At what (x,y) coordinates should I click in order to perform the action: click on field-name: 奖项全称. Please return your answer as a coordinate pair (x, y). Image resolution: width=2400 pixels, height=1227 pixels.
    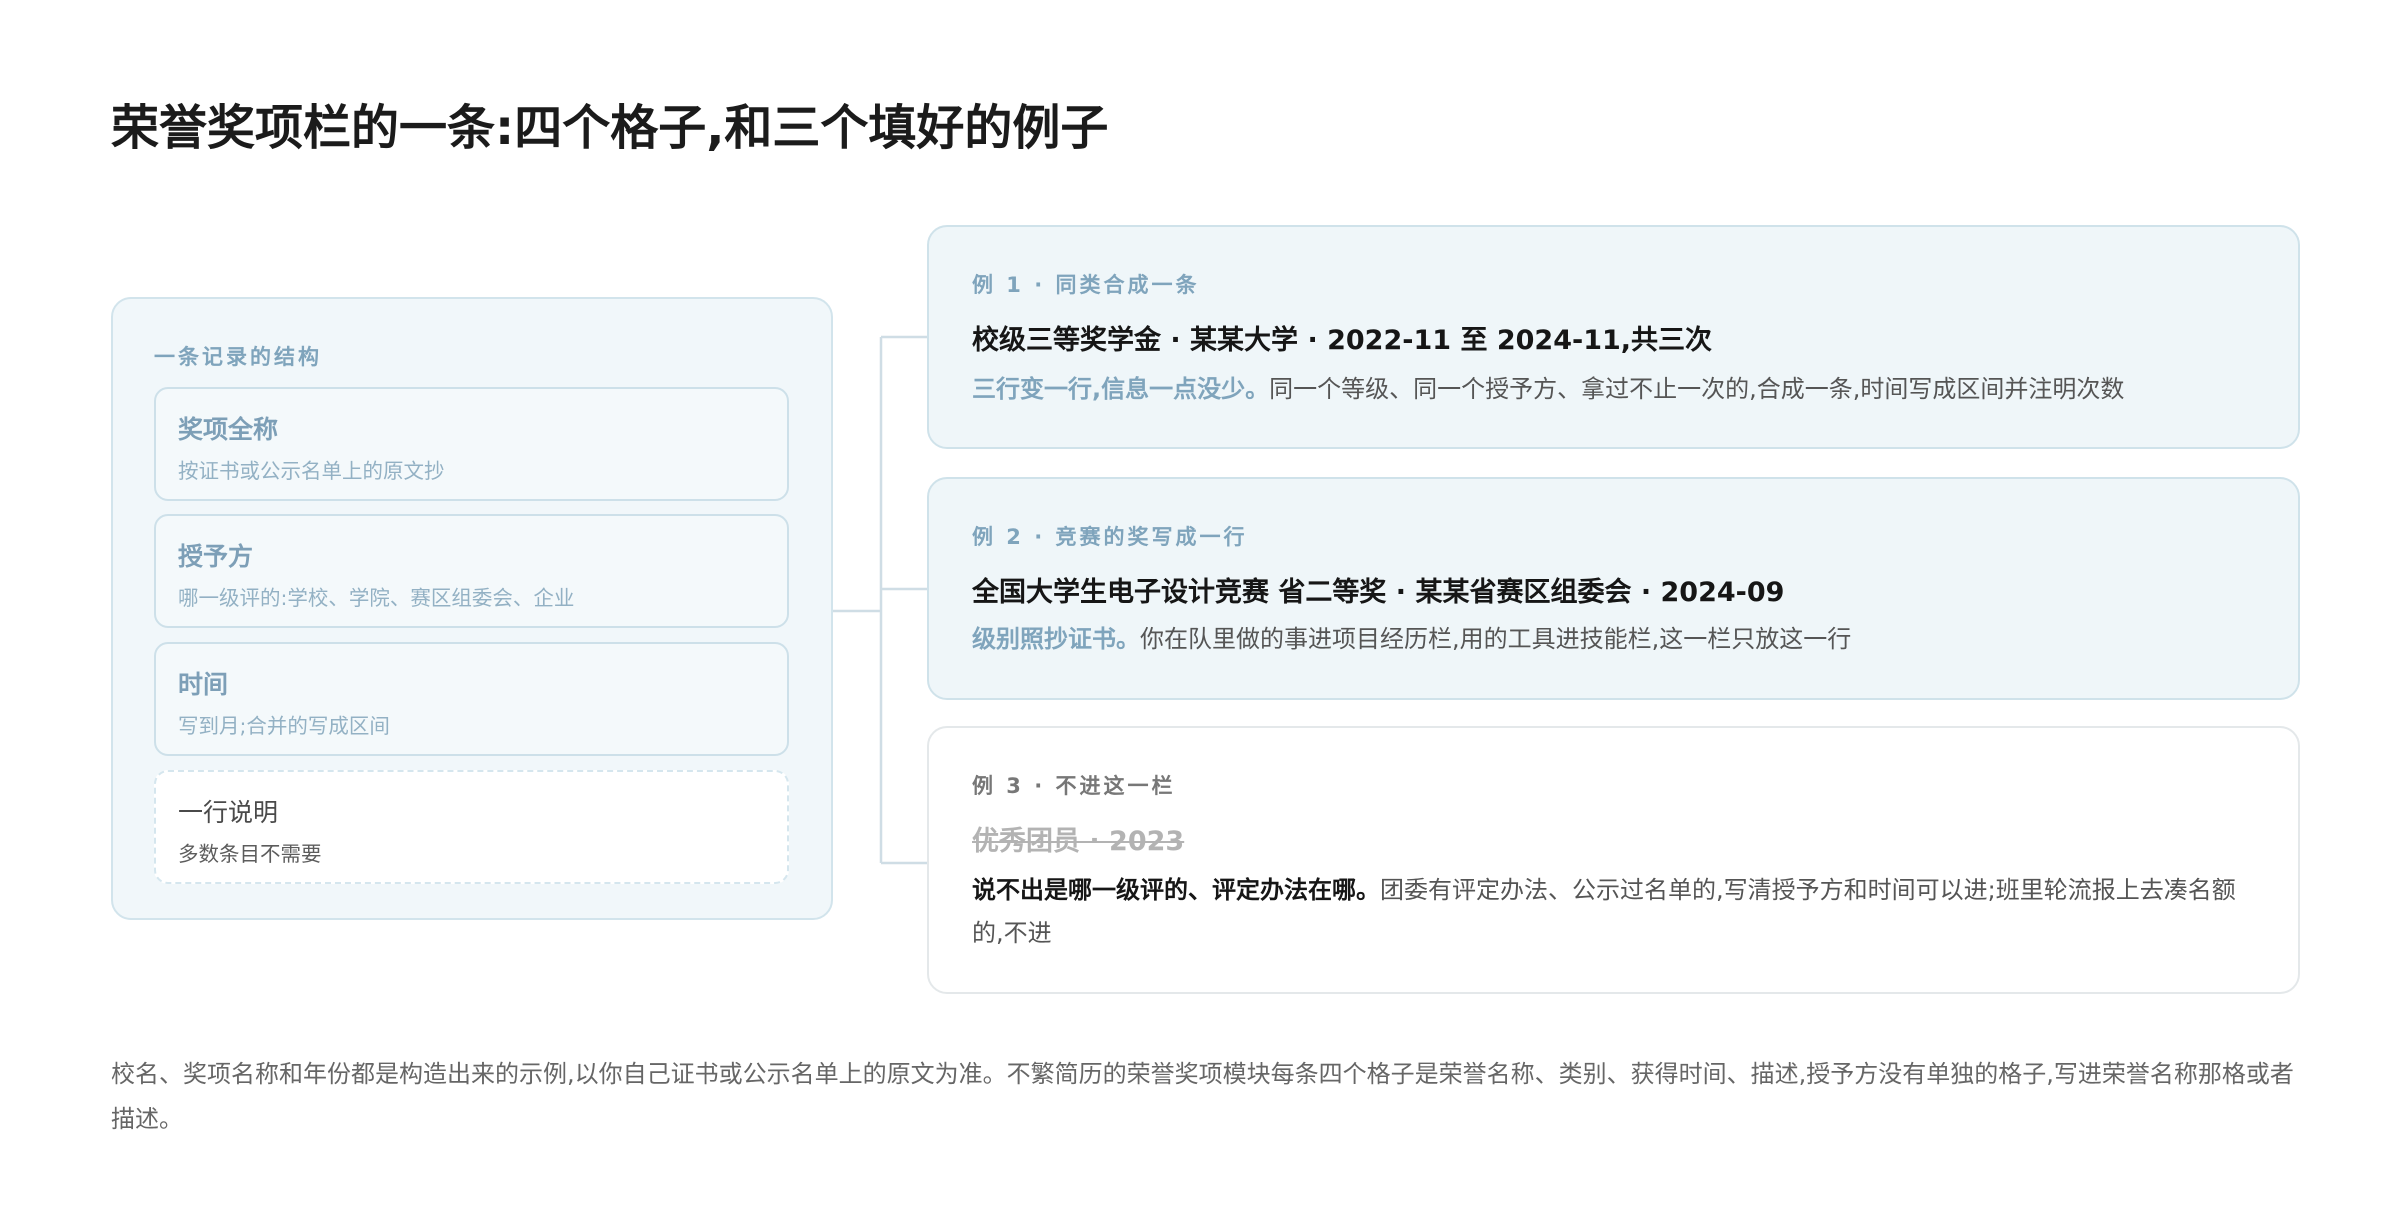
    Looking at the image, I should click on (228, 429).